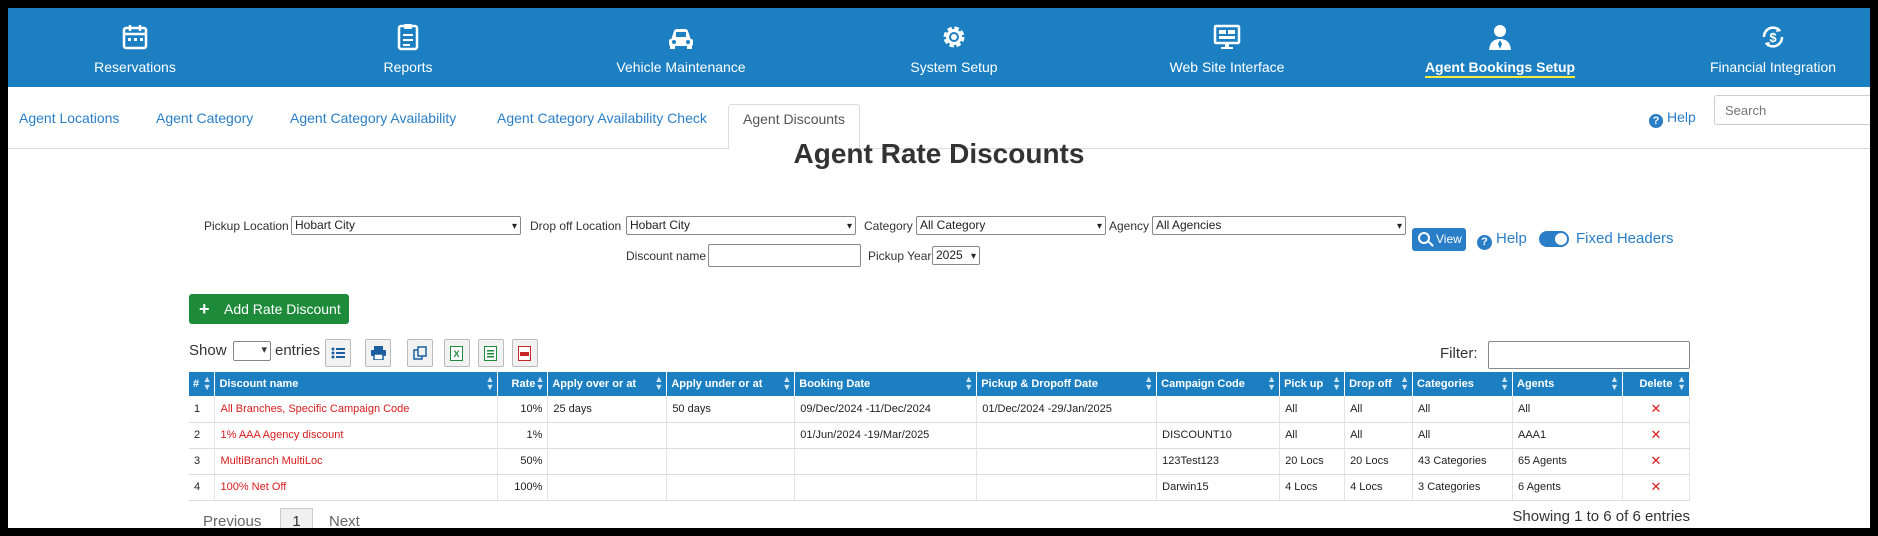 The height and width of the screenshot is (536, 1878). Describe the element at coordinates (1554, 239) in the screenshot. I see `fixed-headers-toggle` at that location.